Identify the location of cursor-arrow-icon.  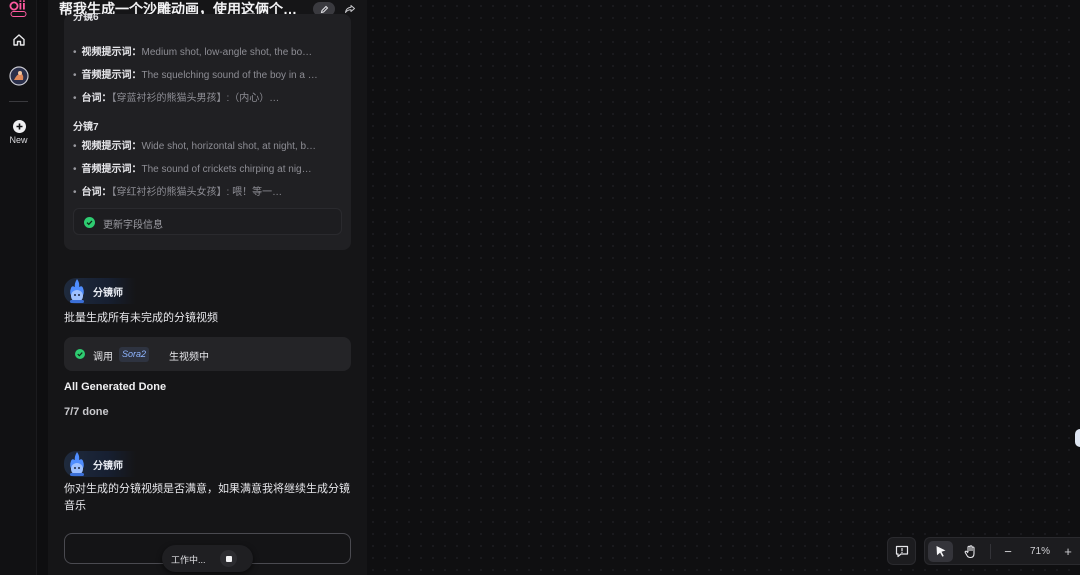
(940, 551).